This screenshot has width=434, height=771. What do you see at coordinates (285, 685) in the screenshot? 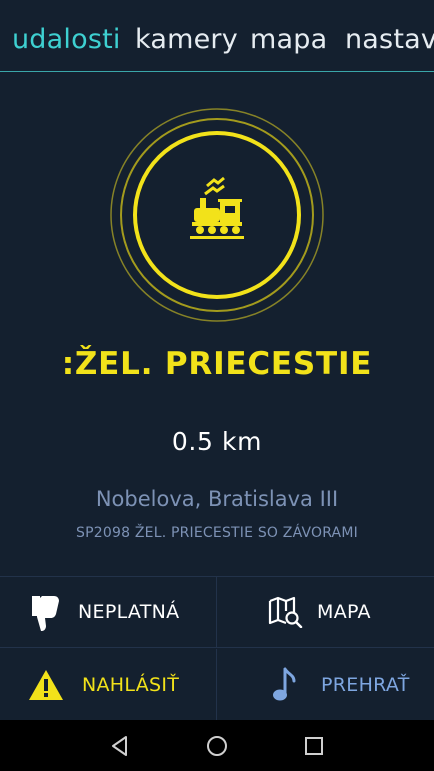
I see `music-note-icon` at bounding box center [285, 685].